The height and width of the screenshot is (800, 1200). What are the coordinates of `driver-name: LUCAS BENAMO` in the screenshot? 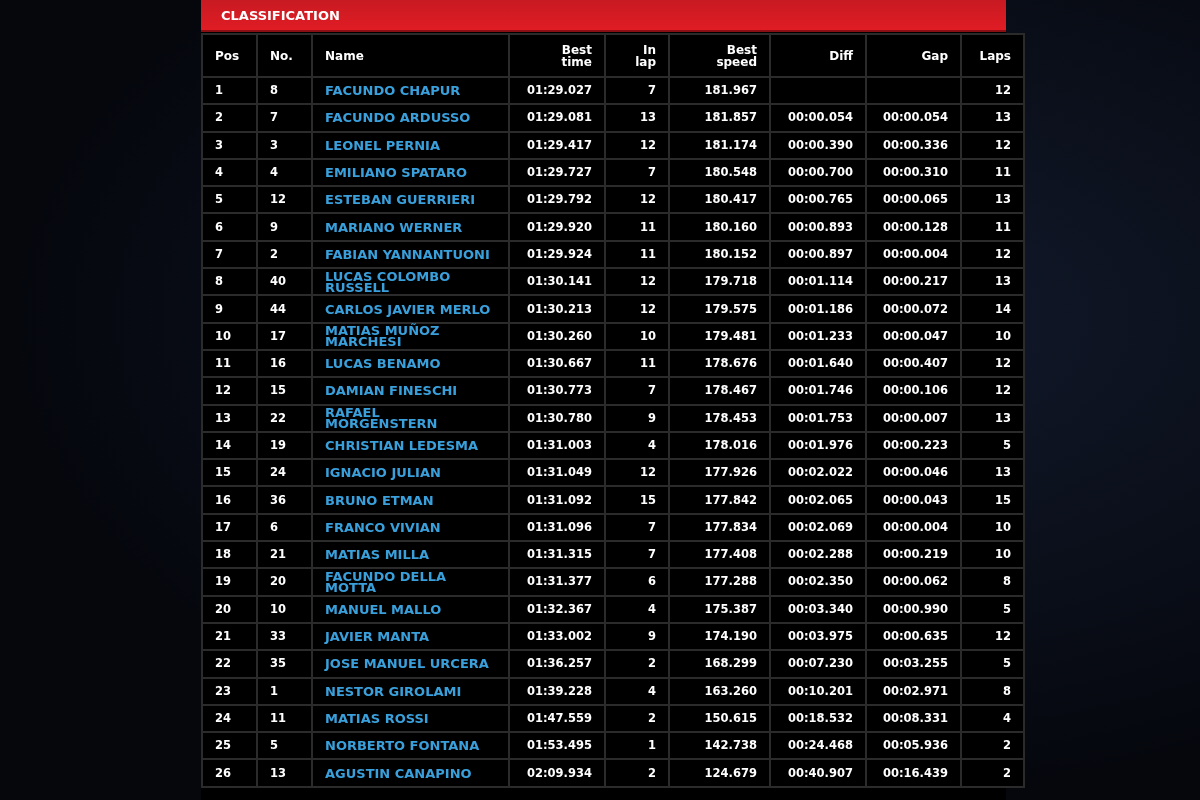 It's located at (410, 363).